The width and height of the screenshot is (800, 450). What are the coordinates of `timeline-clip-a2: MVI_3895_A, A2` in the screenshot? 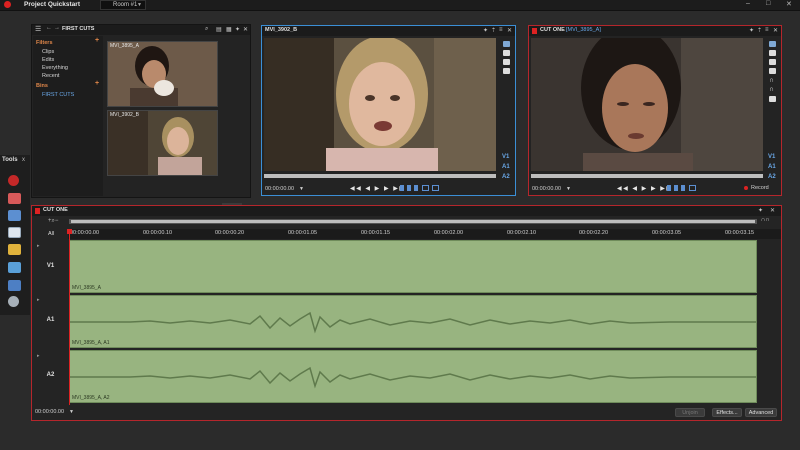 It's located at (413, 376).